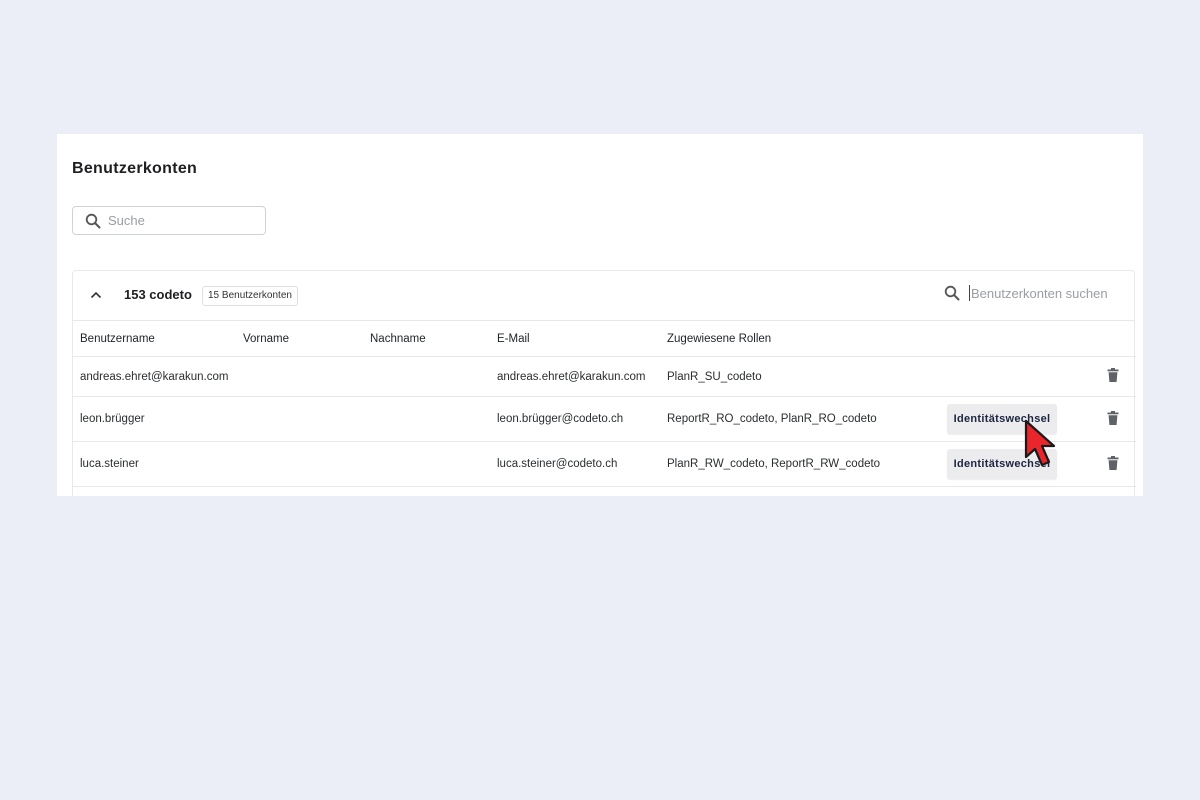 This screenshot has height=800, width=1200. I want to click on global-search, so click(169, 220).